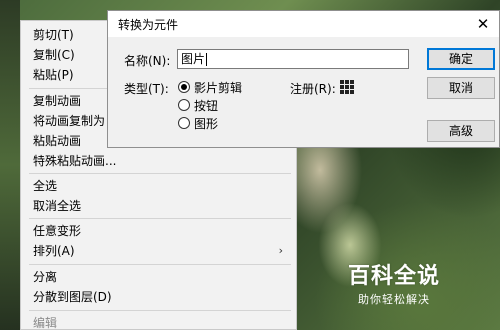 Image resolution: width=500 pixels, height=333 pixels. What do you see at coordinates (293, 59) in the screenshot?
I see `name-input: 图片` at bounding box center [293, 59].